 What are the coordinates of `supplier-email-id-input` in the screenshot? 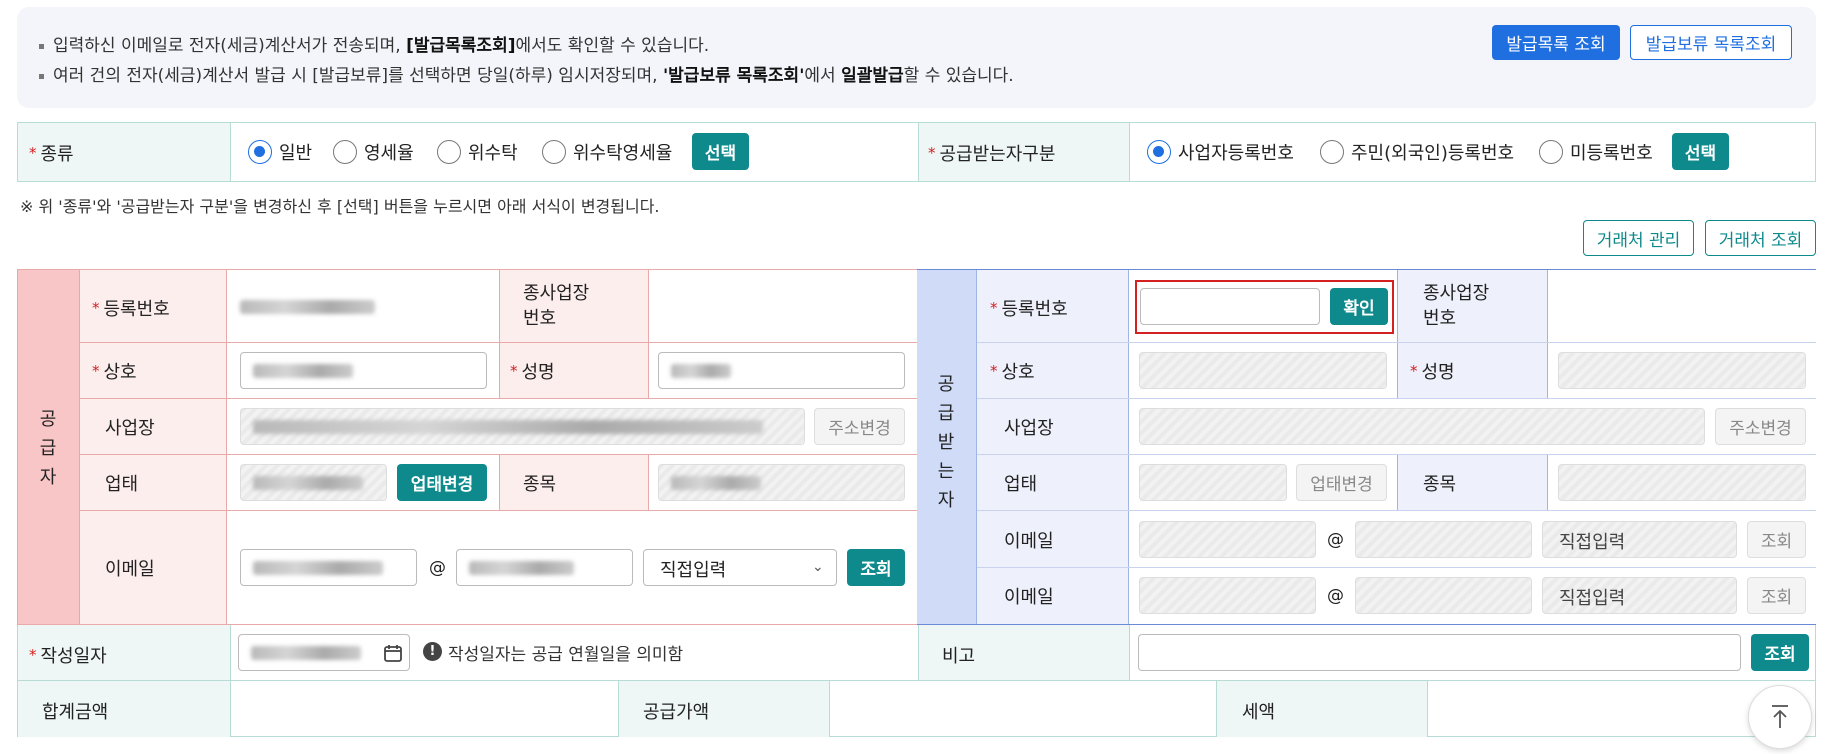 It's located at (328, 567).